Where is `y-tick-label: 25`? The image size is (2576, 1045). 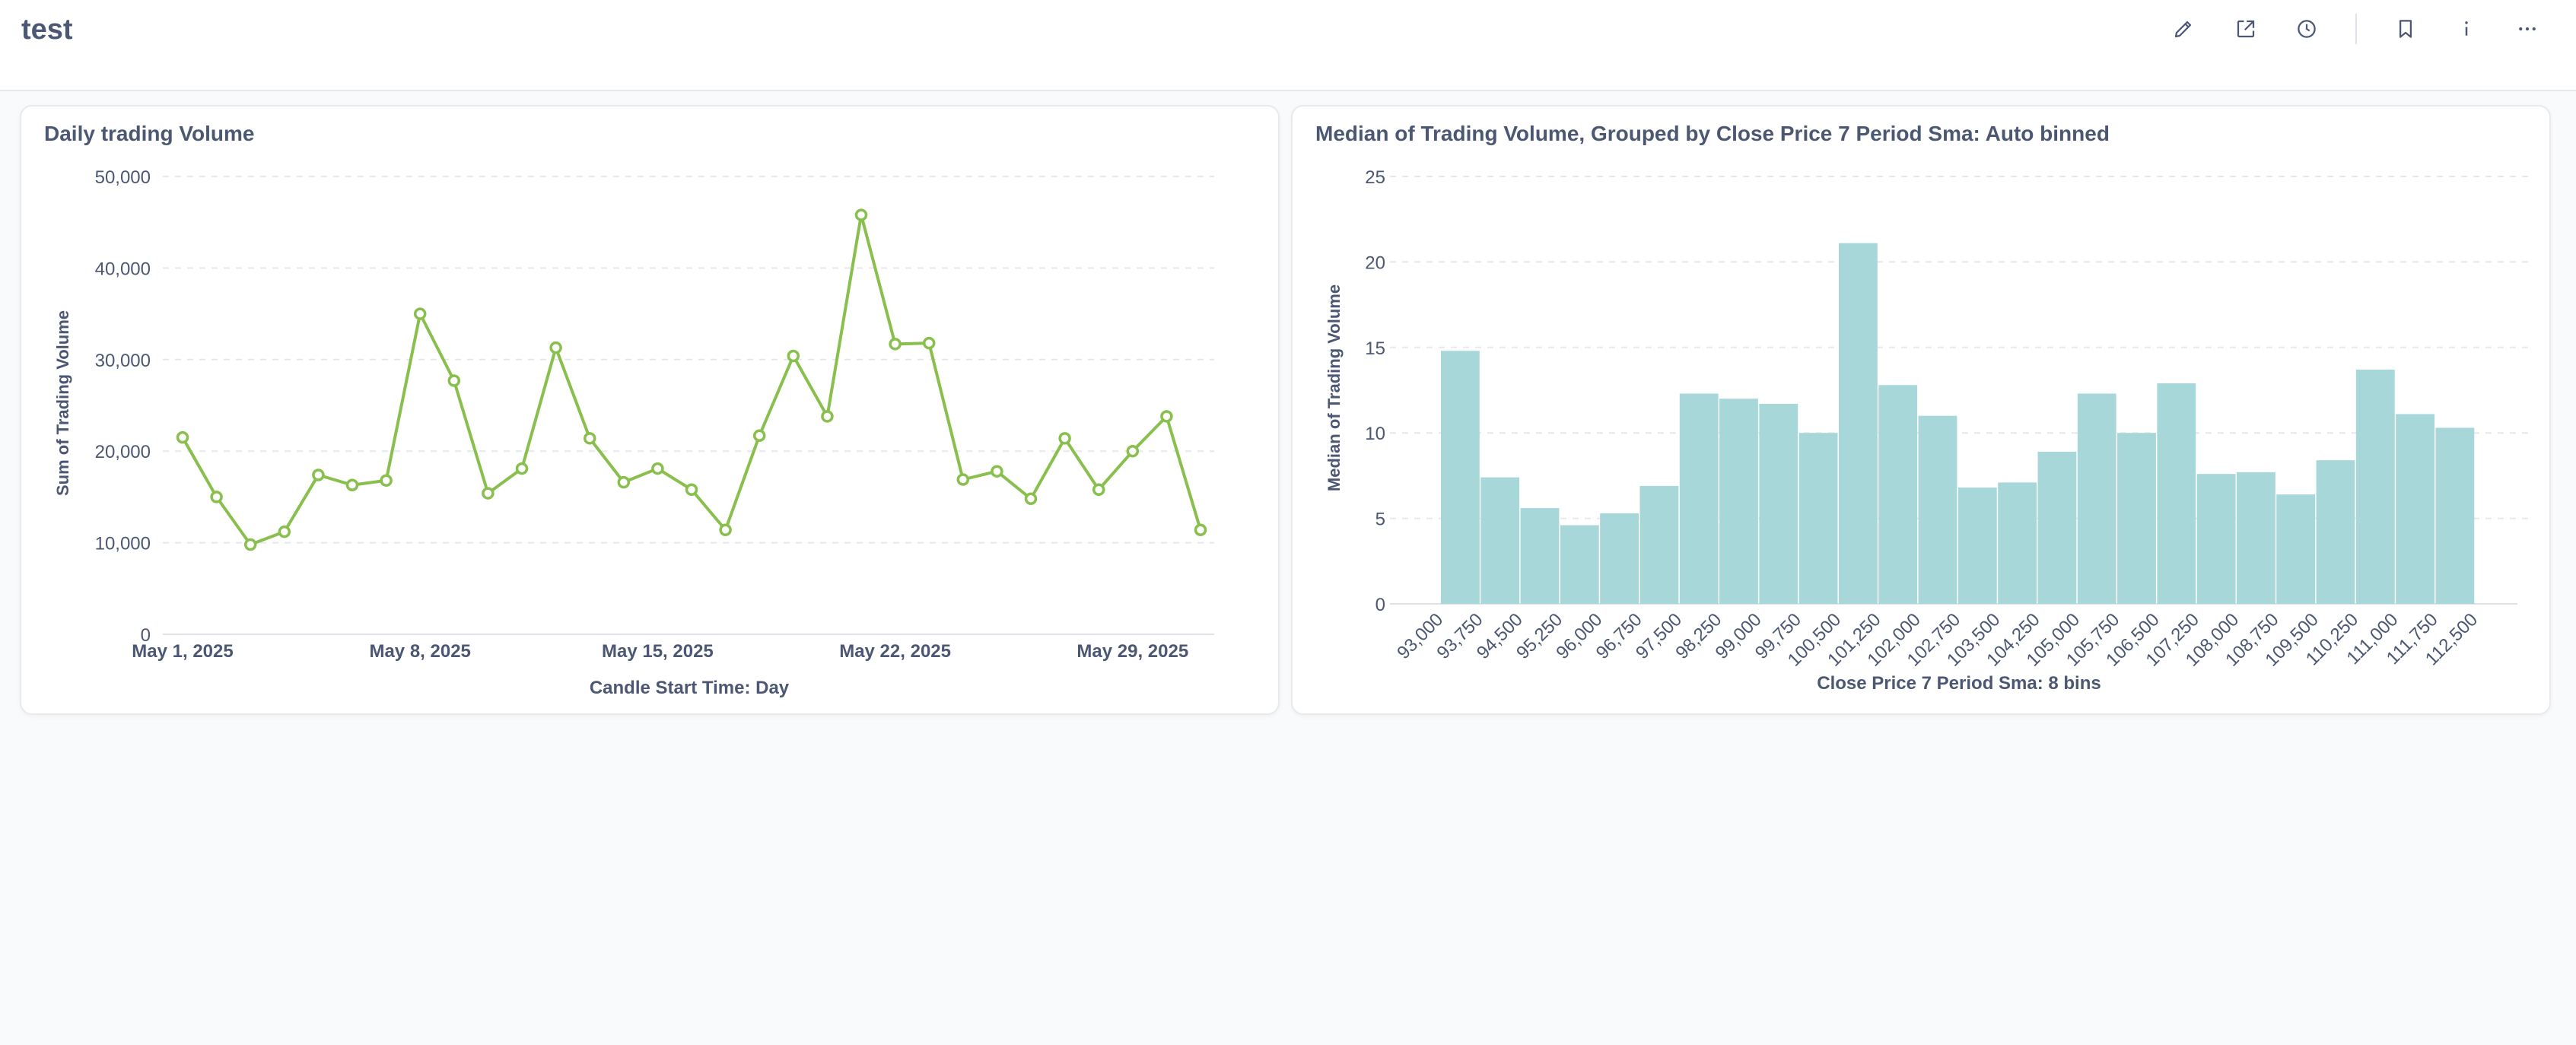 y-tick-label: 25 is located at coordinates (1375, 177).